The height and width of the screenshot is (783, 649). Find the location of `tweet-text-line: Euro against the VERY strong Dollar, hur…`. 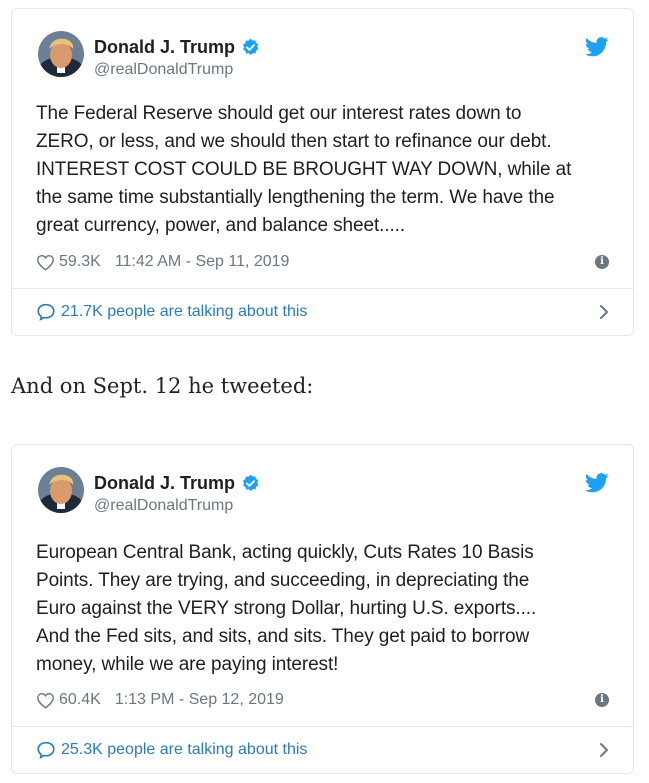

tweet-text-line: Euro against the VERY strong Dollar, hur… is located at coordinates (286, 608).